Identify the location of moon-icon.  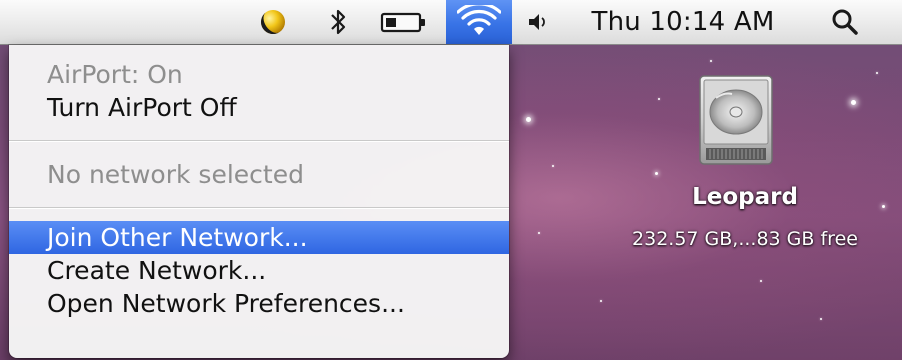
(273, 22).